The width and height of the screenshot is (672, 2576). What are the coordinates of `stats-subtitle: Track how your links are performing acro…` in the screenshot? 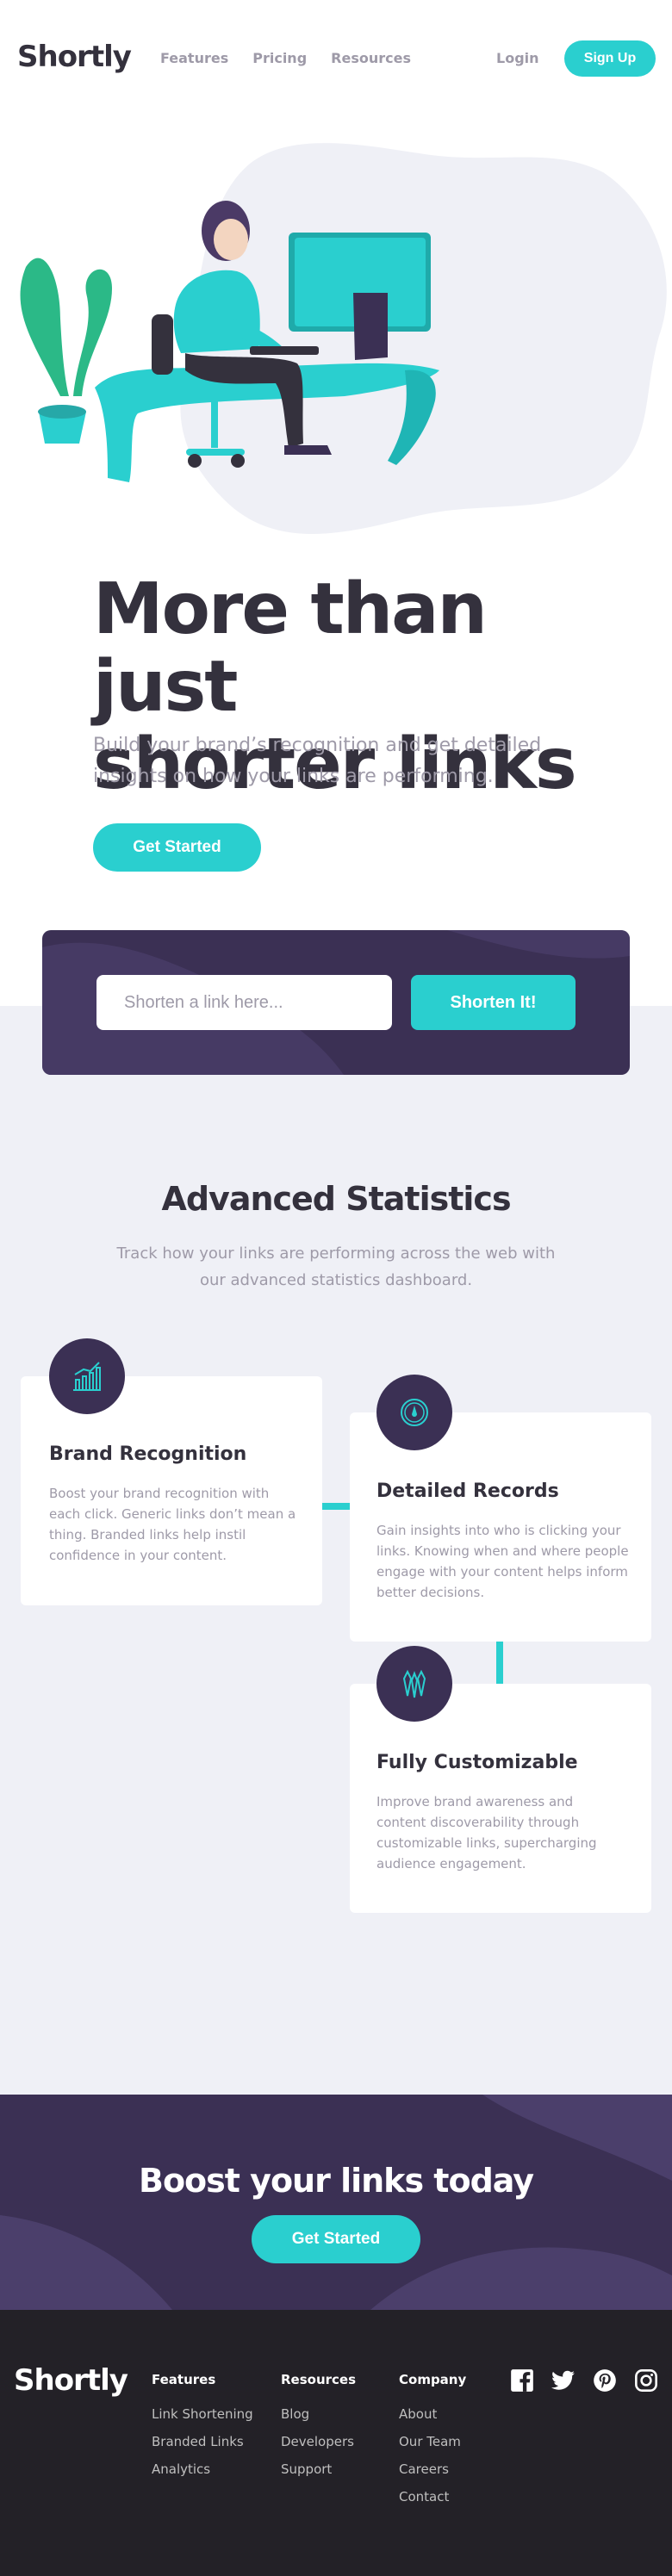 It's located at (336, 1267).